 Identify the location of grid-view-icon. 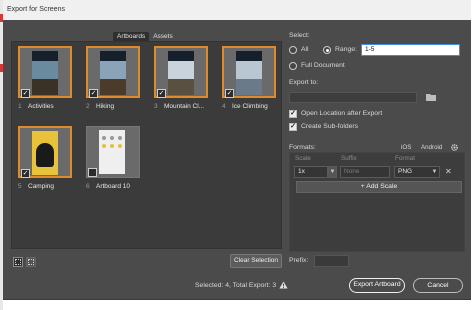
(18, 262).